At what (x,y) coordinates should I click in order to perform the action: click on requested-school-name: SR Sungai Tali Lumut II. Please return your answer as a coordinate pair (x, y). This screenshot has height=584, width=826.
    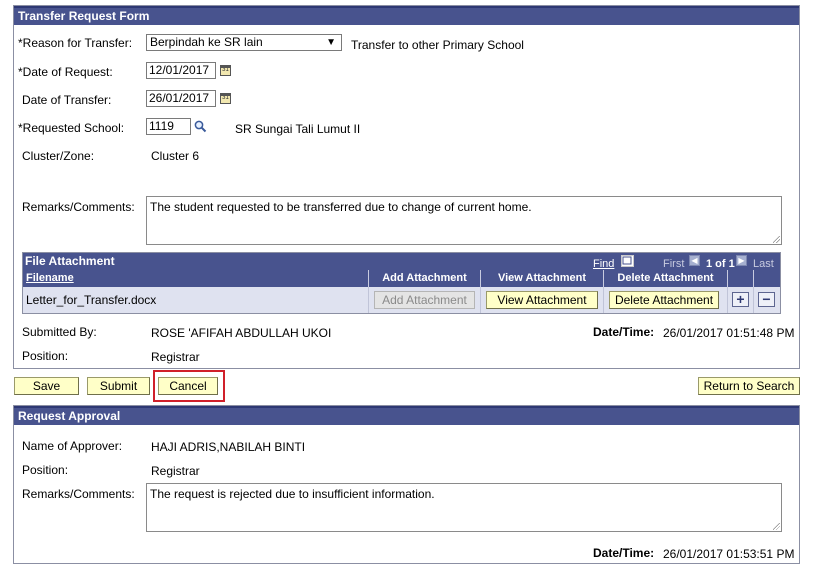
    Looking at the image, I should click on (298, 129).